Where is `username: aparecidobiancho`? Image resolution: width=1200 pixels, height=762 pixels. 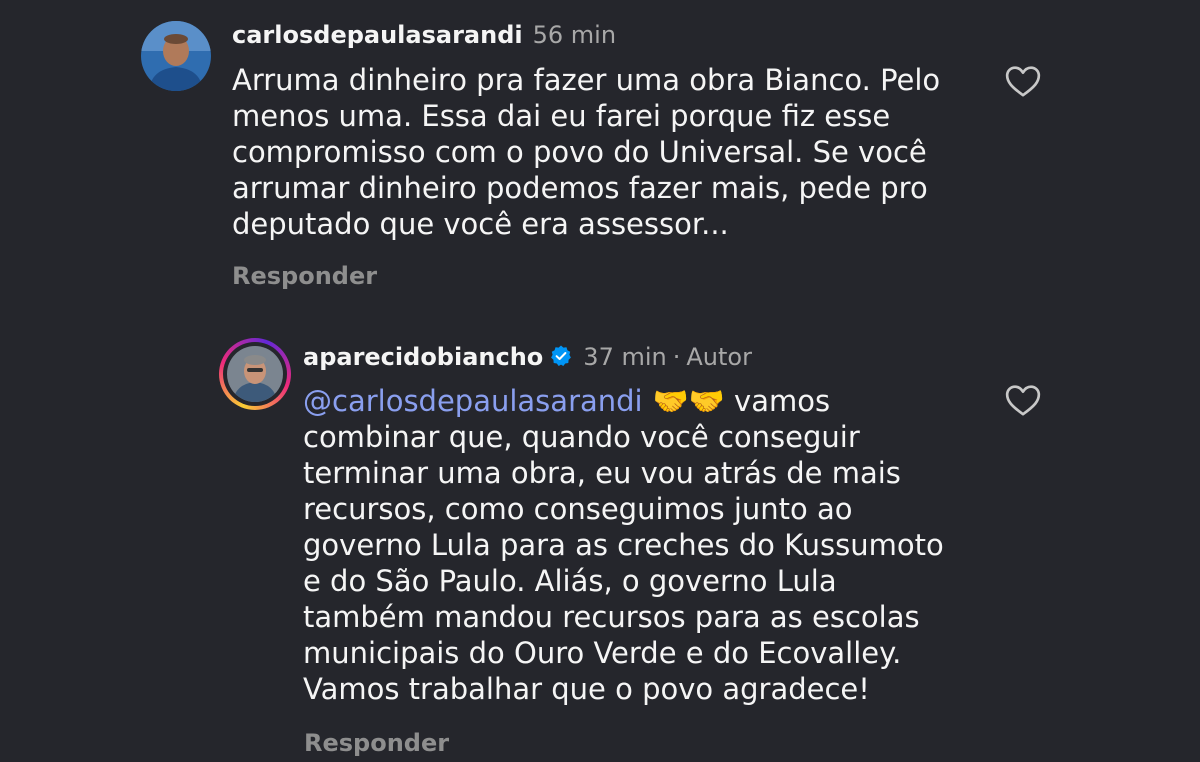
username: aparecidobiancho is located at coordinates (423, 357).